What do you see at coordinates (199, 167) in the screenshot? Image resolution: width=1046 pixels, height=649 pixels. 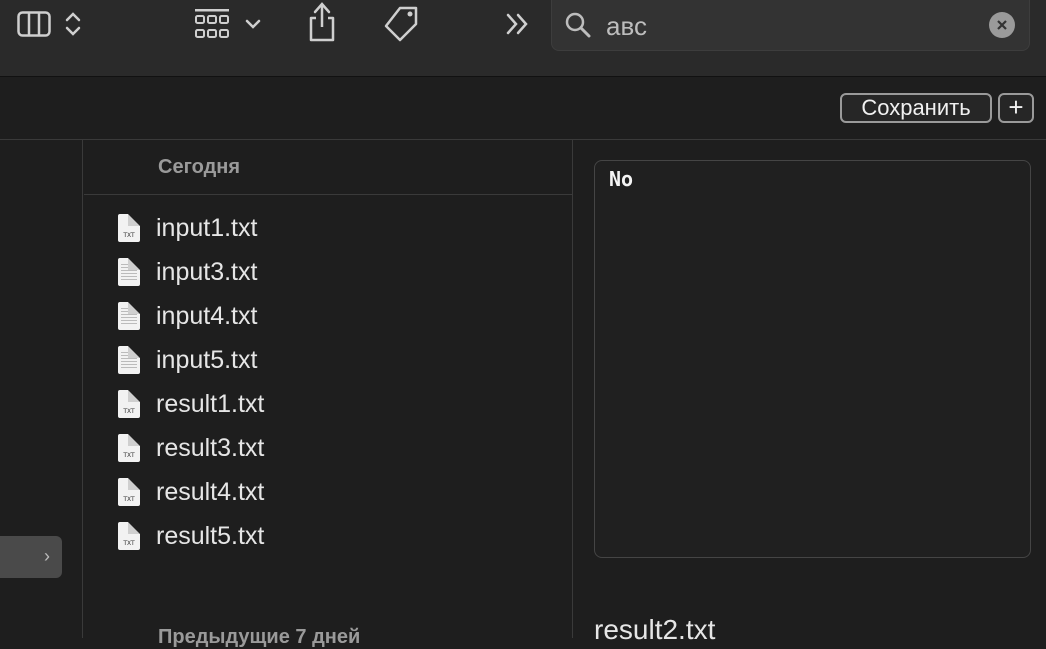 I see `section-header-today: Сегодня` at bounding box center [199, 167].